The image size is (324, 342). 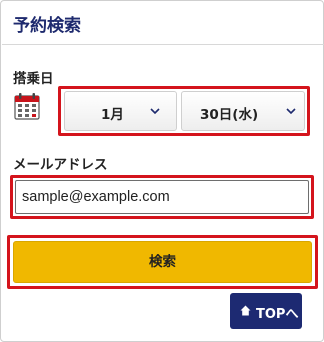 I want to click on page-title: 予約検索, so click(x=47, y=26).